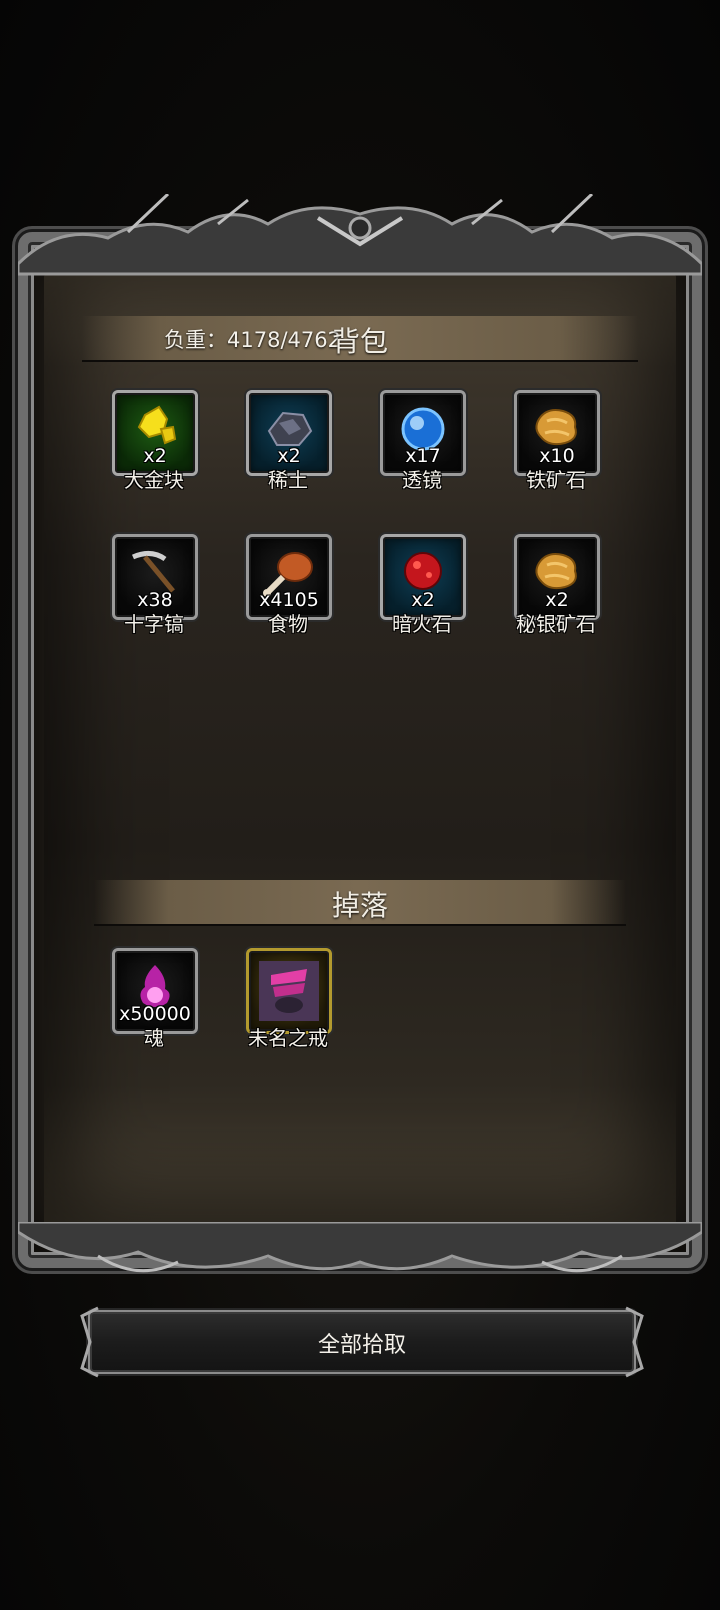 The image size is (720, 1610). I want to click on drops-header: 掉落, so click(360, 903).